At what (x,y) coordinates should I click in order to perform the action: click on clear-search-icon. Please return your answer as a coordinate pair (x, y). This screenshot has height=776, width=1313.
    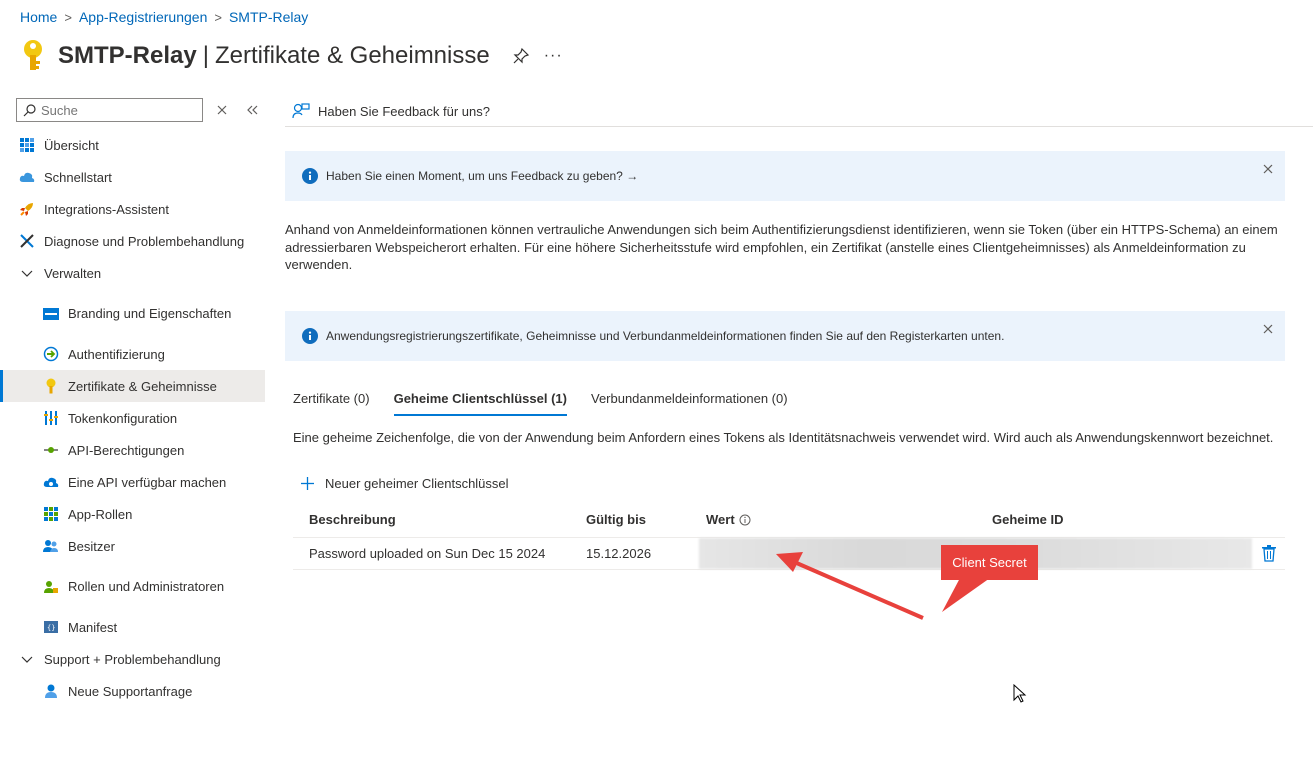
    Looking at the image, I should click on (222, 110).